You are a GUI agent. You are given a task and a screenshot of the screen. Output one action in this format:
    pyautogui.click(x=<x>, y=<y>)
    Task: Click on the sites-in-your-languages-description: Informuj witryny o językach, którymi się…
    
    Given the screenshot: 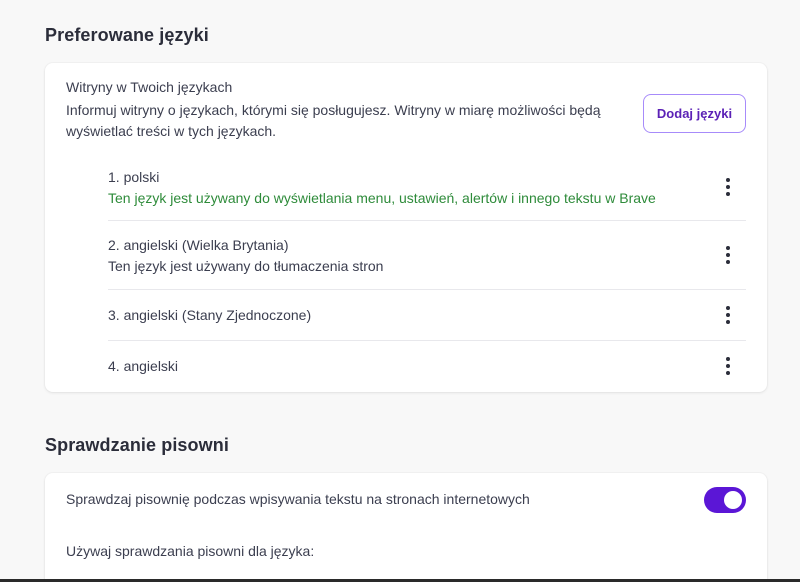 What is the action you would take?
    pyautogui.click(x=333, y=120)
    